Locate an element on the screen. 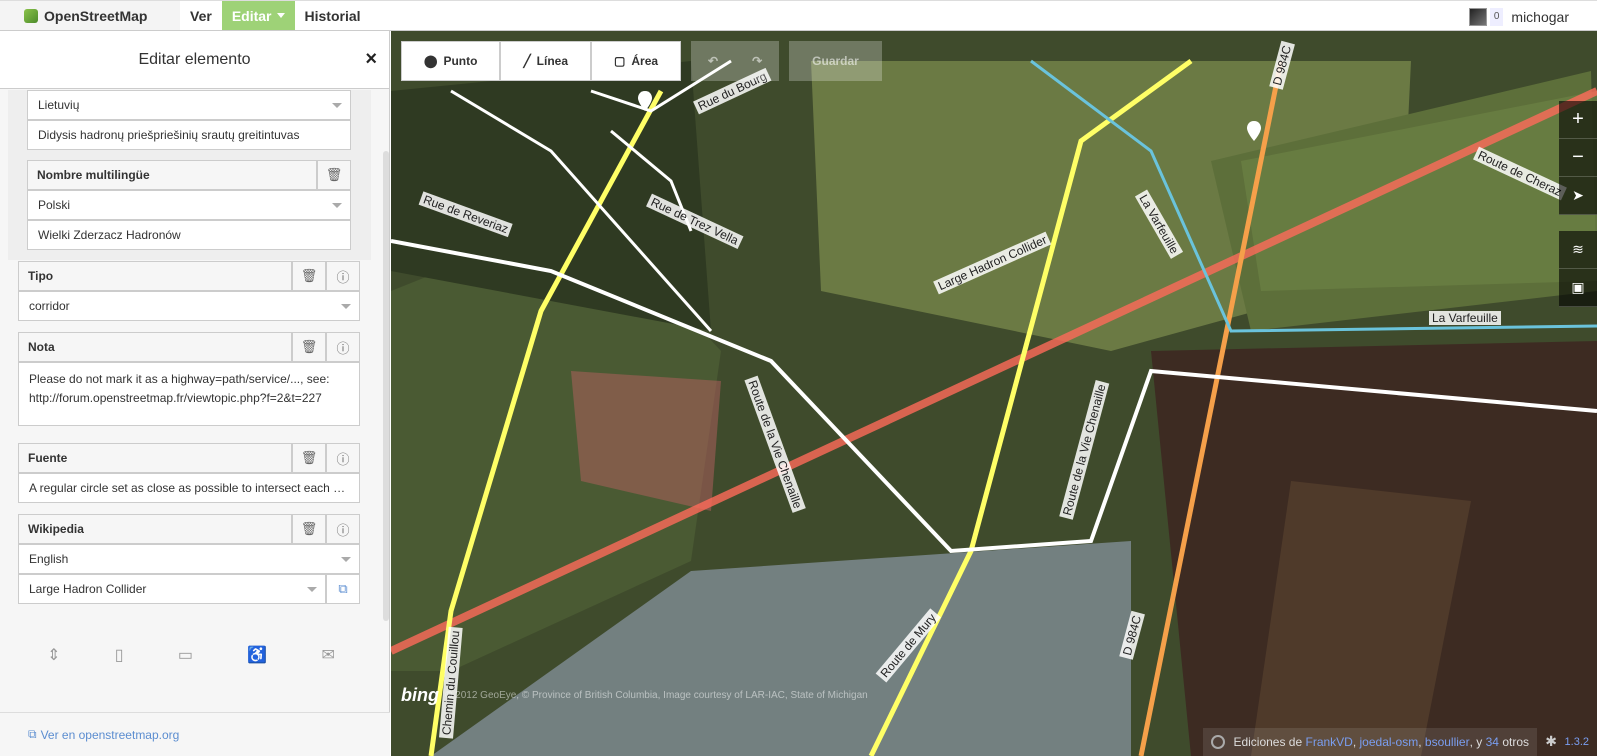 The height and width of the screenshot is (756, 1597). nav-editar: Editar is located at coordinates (258, 15).